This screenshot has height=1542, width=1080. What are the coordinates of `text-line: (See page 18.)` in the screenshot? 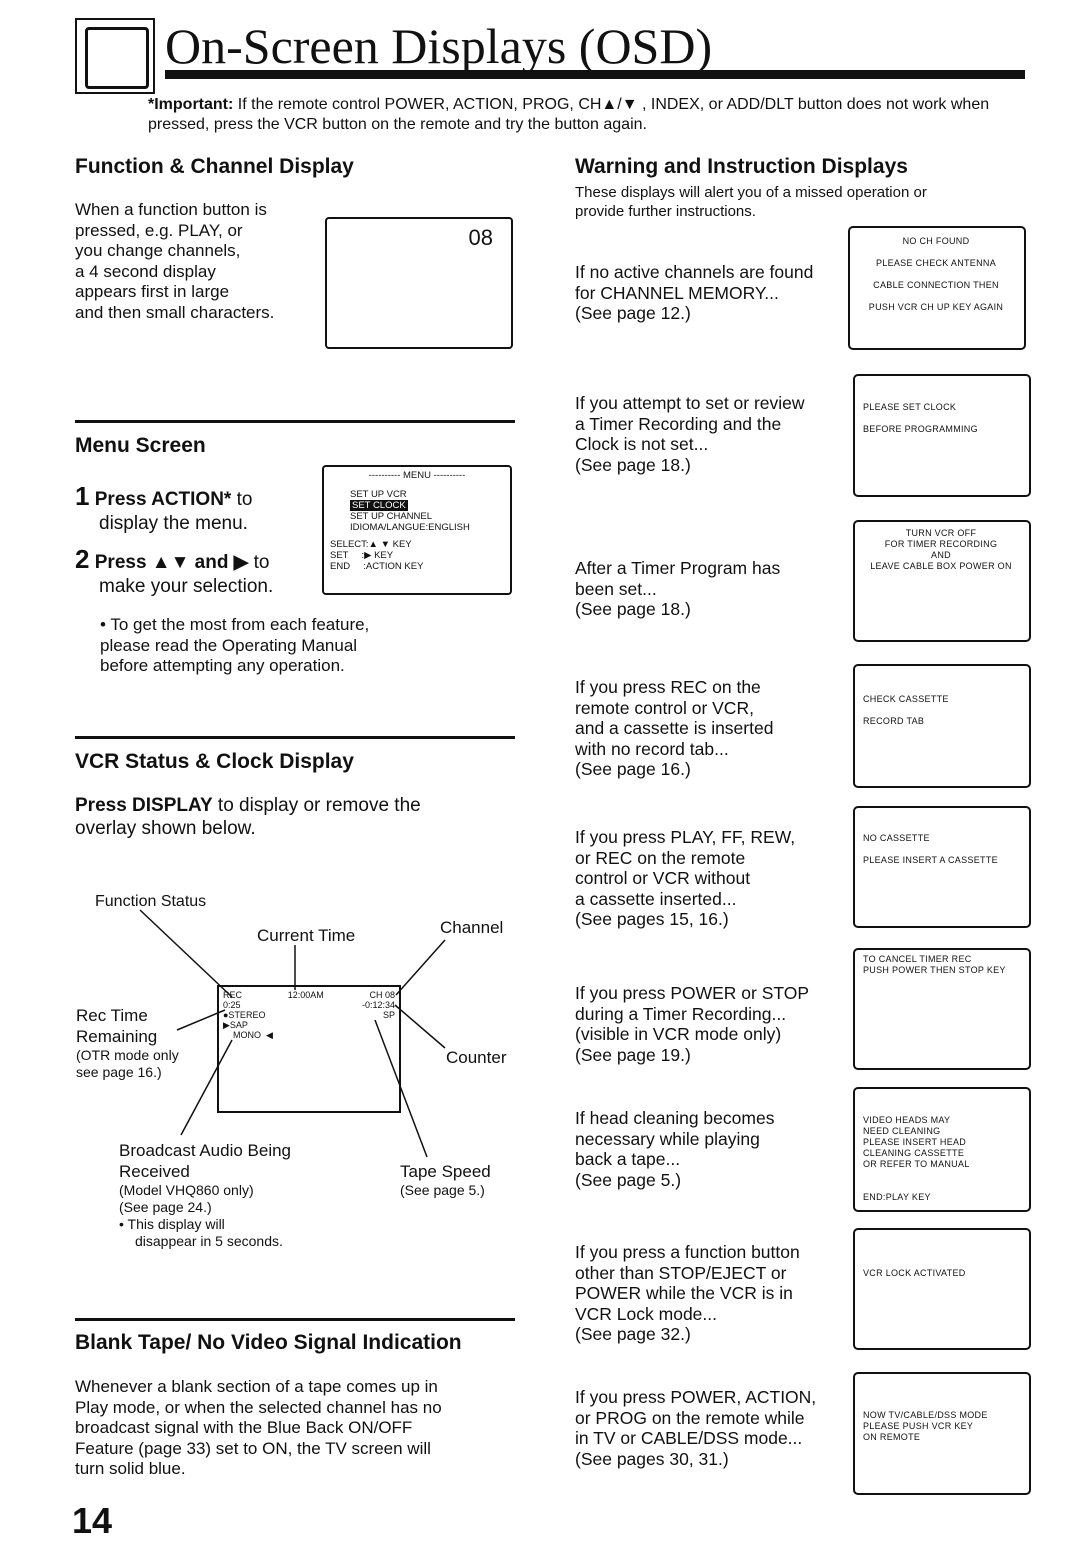 It's located at (633, 609).